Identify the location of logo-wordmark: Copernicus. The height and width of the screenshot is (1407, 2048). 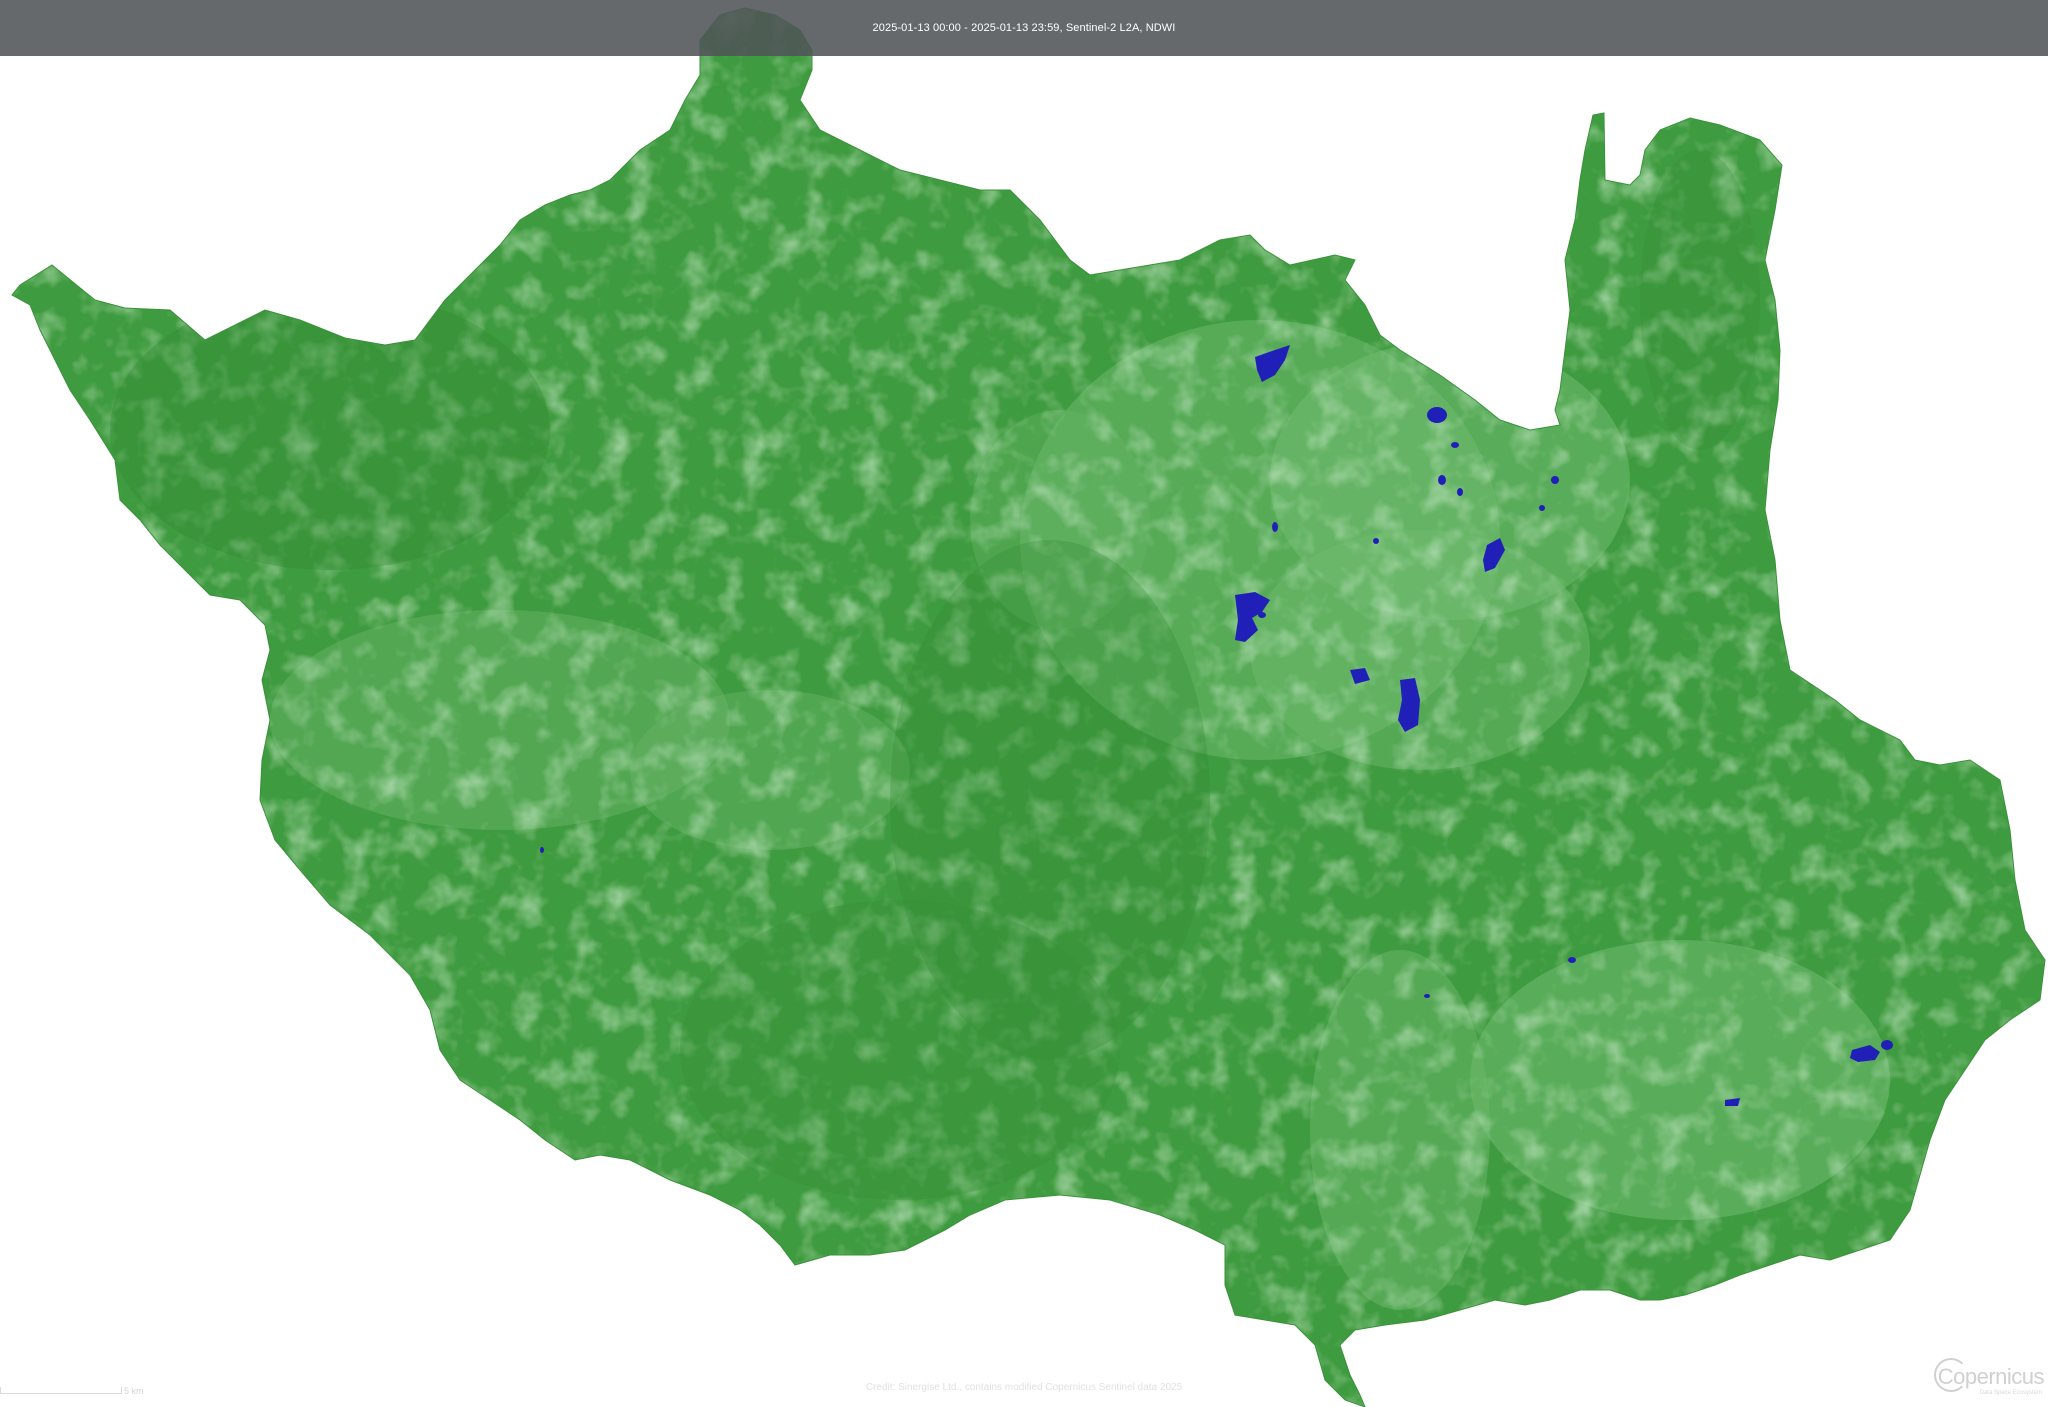
(1991, 1376).